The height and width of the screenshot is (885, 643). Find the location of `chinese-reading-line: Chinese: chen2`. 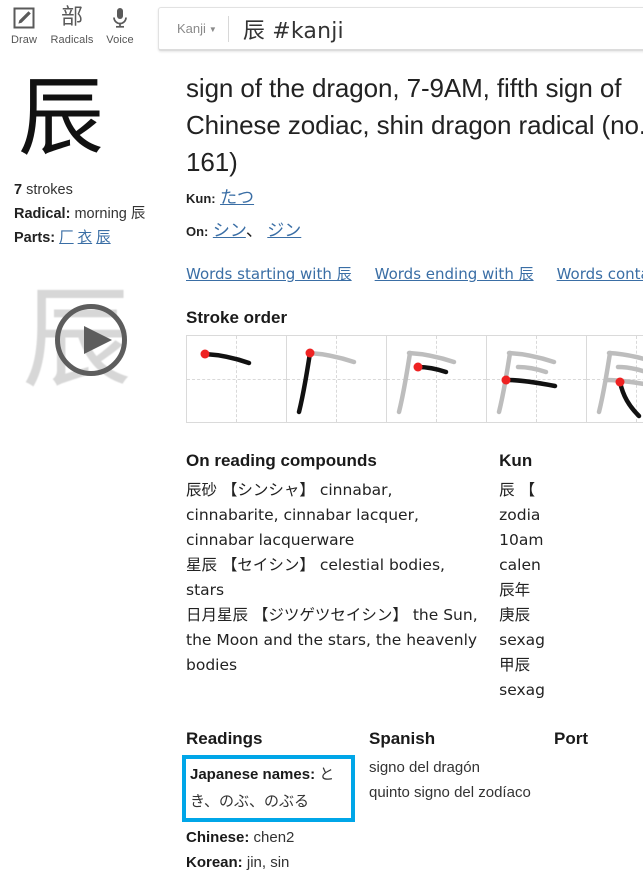

chinese-reading-line: Chinese: chen2 is located at coordinates (270, 837).